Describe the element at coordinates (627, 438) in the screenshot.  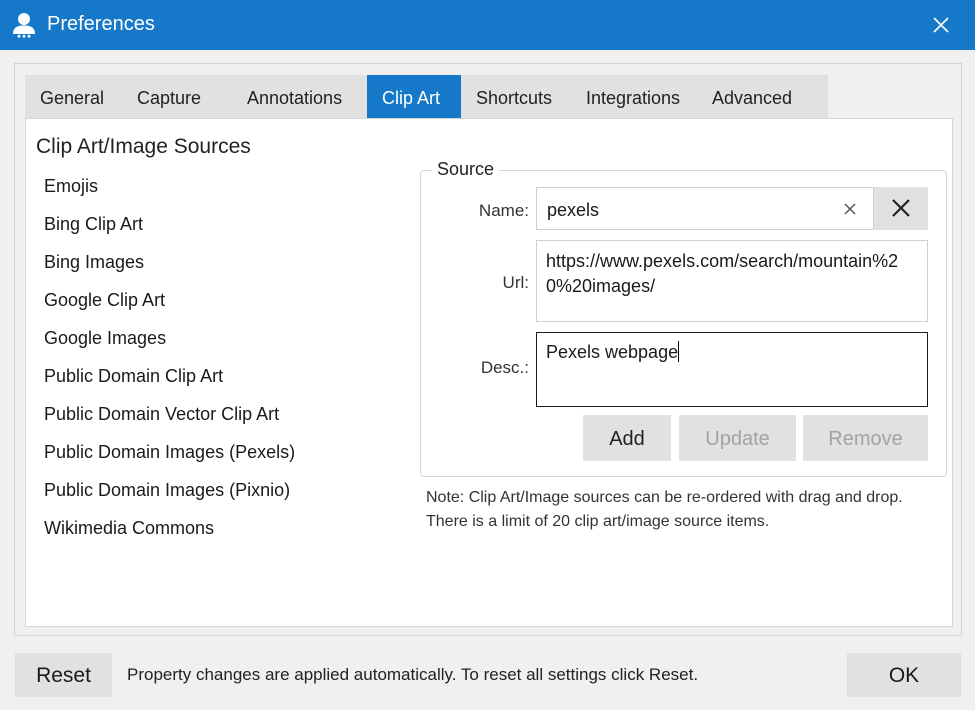
I see `add-button: Add` at that location.